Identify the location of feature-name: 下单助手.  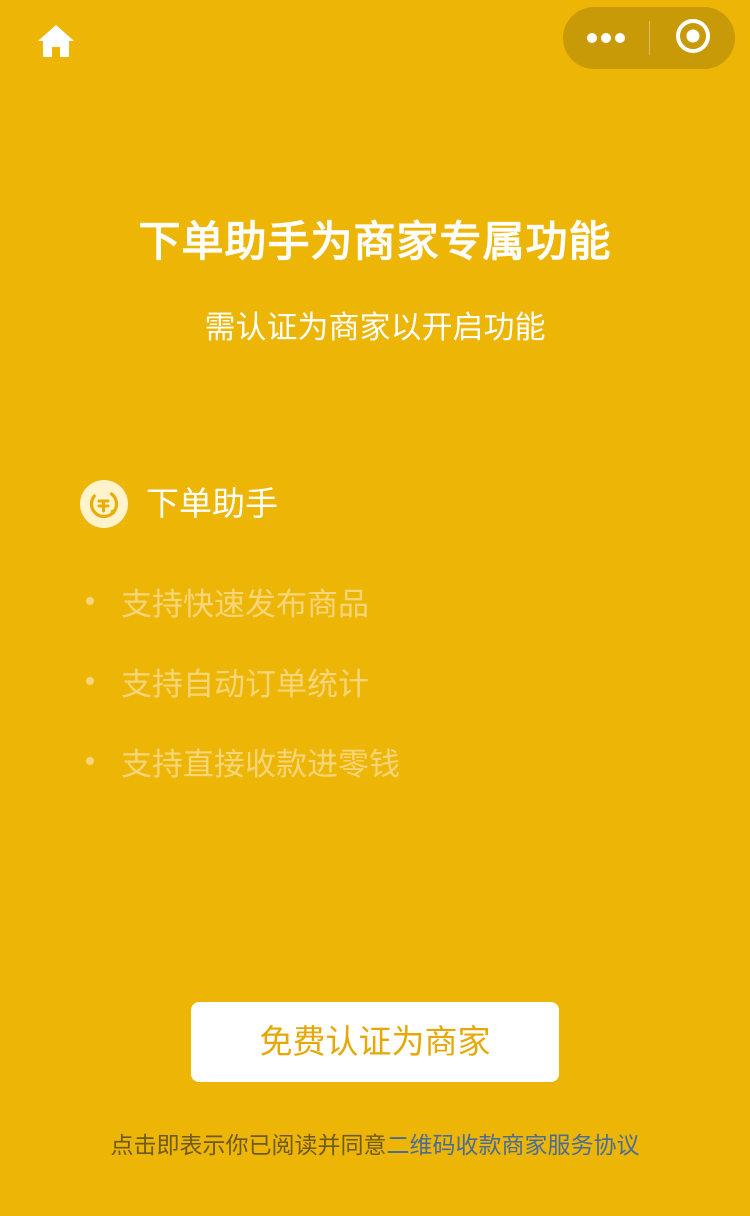
(212, 503).